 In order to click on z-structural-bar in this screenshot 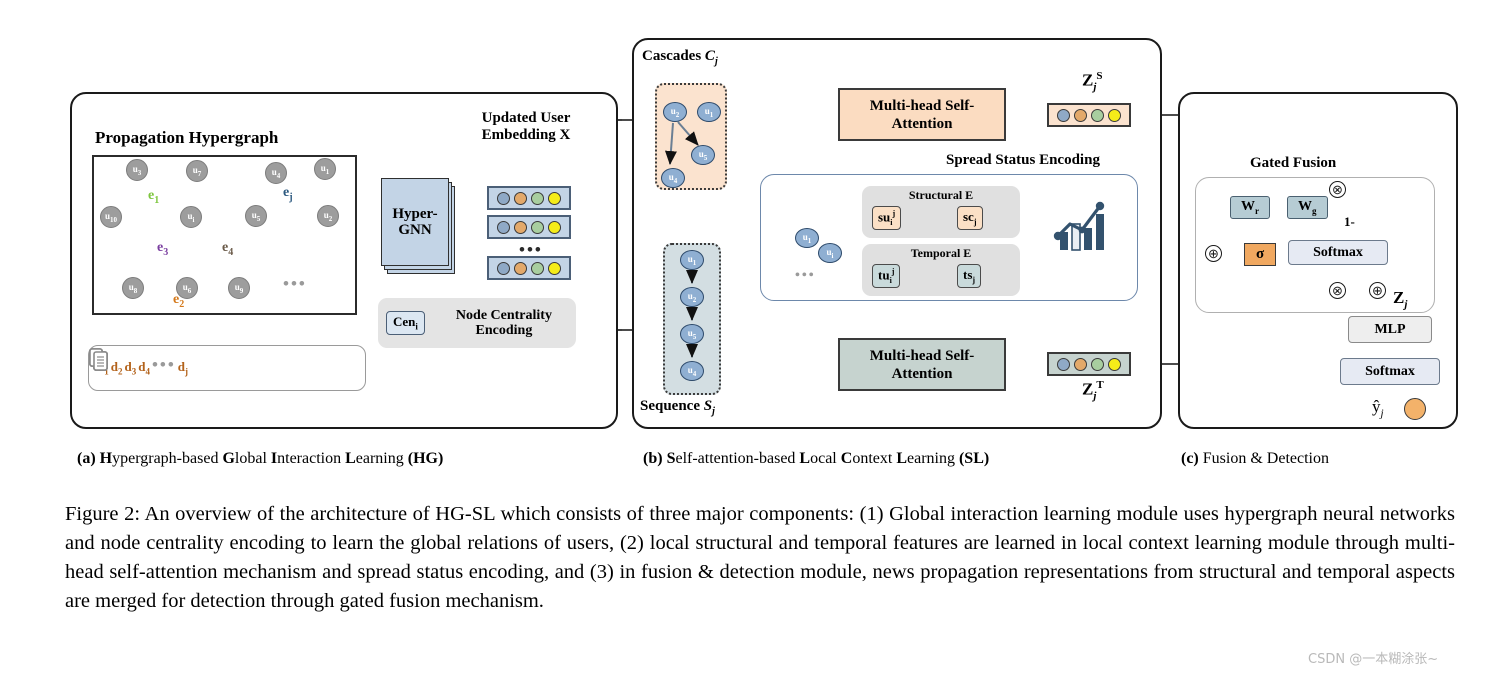, I will do `click(1089, 115)`.